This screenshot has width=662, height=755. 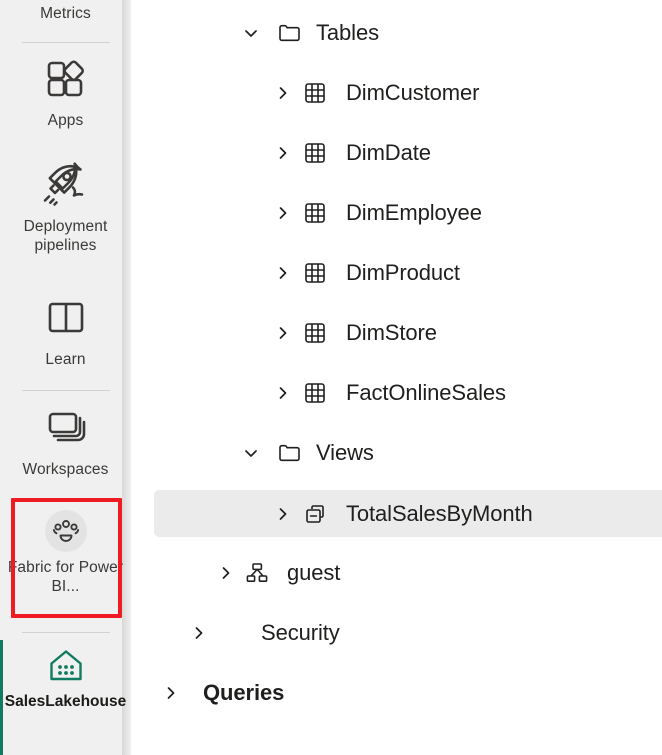 I want to click on nav-item-workspaces: Workspaces, so click(x=65, y=441).